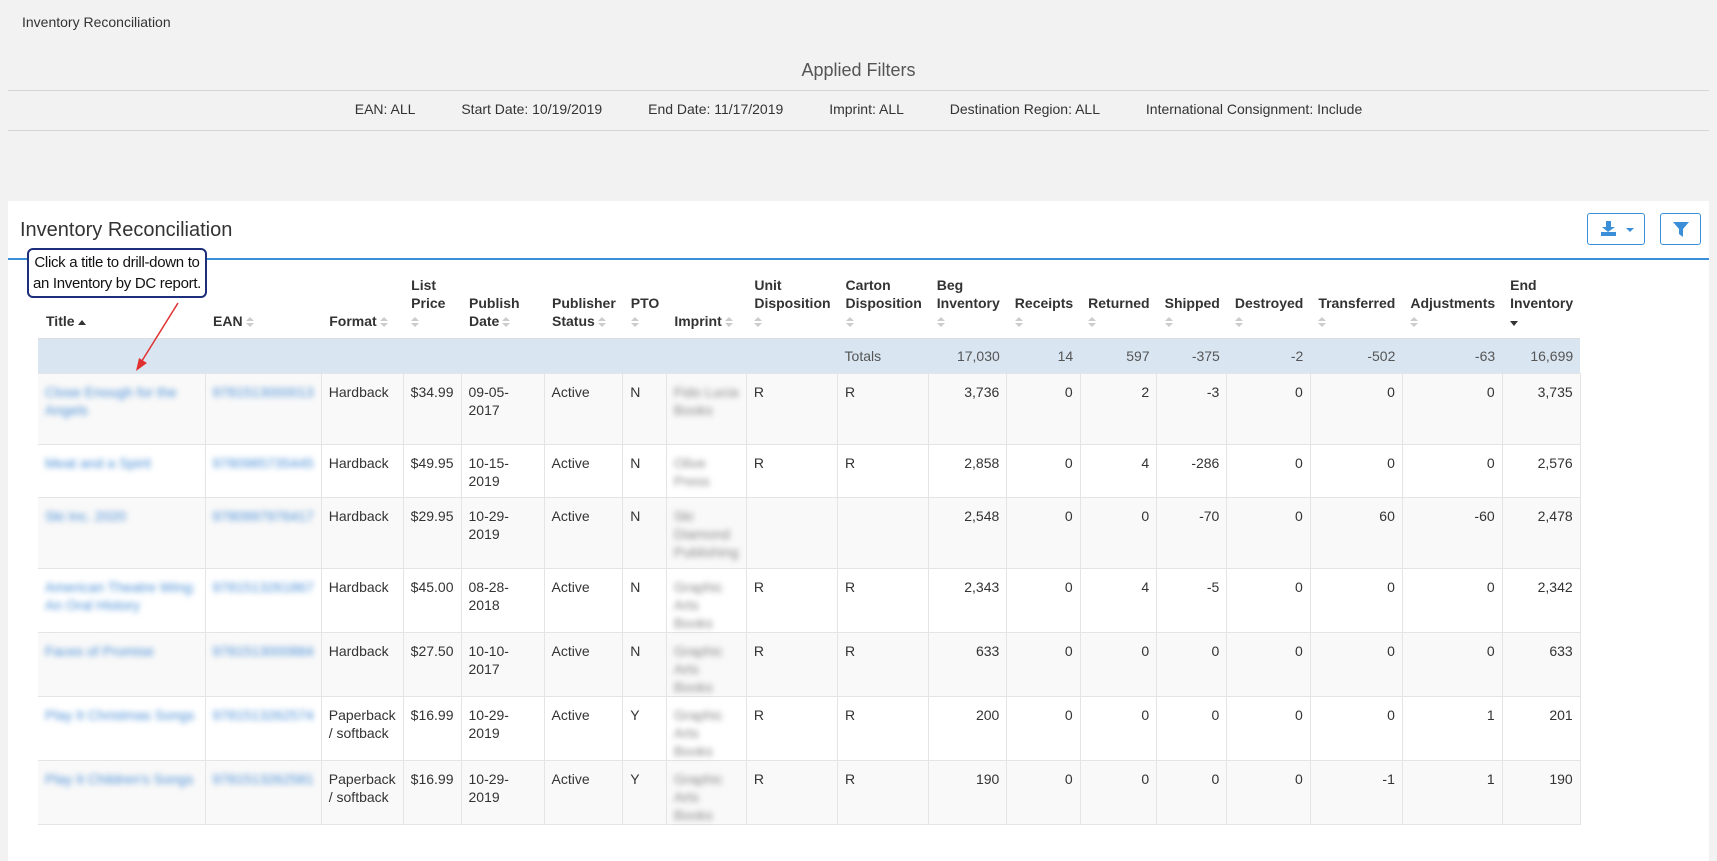 The width and height of the screenshot is (1717, 861). What do you see at coordinates (1356, 304) in the screenshot?
I see `col-transferred: Transferred` at bounding box center [1356, 304].